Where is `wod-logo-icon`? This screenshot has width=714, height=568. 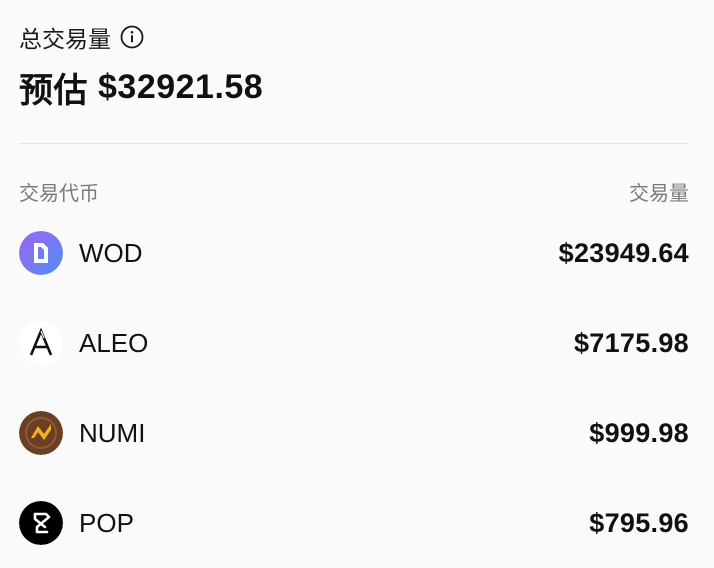 wod-logo-icon is located at coordinates (41, 253).